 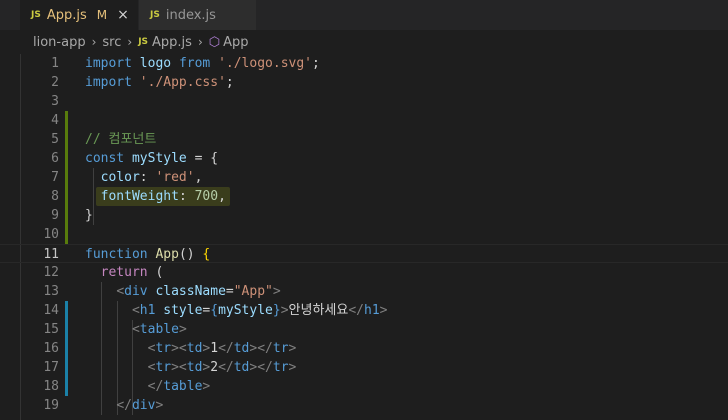 I want to click on chevron-right-icon: ›, so click(x=94, y=42).